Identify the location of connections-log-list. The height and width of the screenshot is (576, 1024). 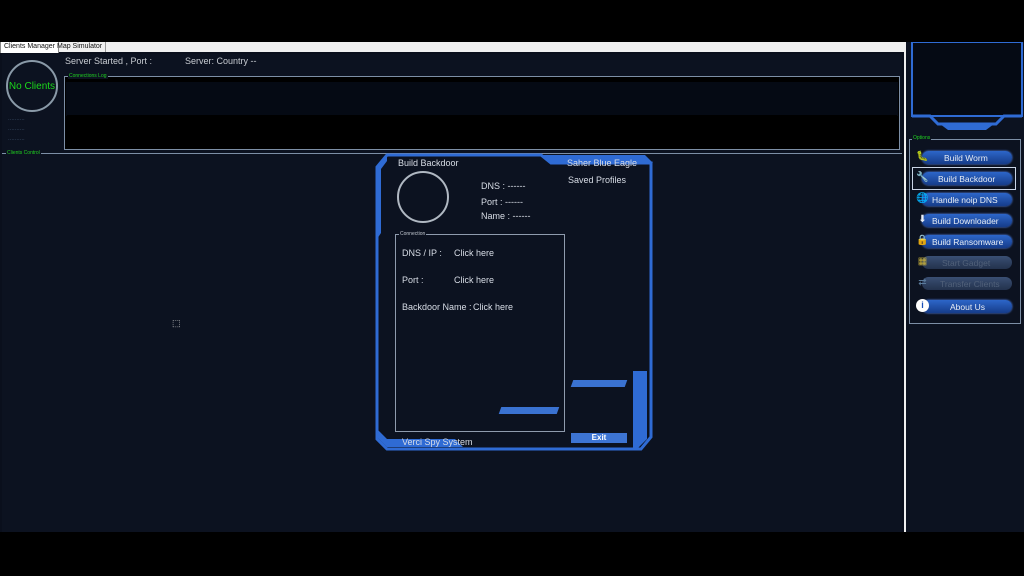
(482, 131).